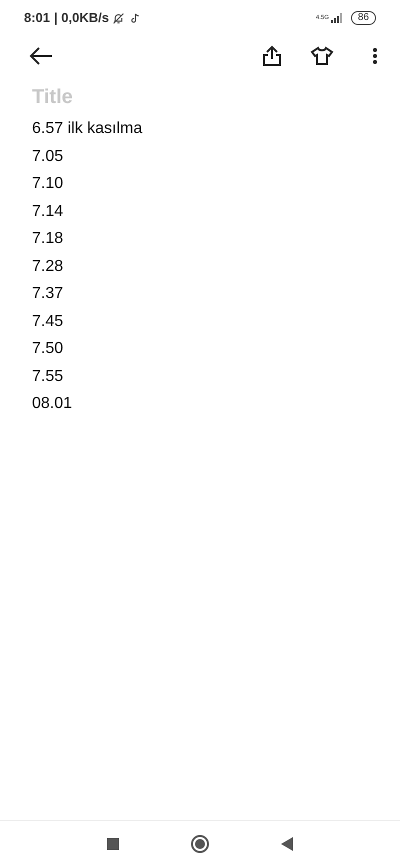 The image size is (400, 866). Describe the element at coordinates (53, 404) in the screenshot. I see `note-line: 08.01` at that location.